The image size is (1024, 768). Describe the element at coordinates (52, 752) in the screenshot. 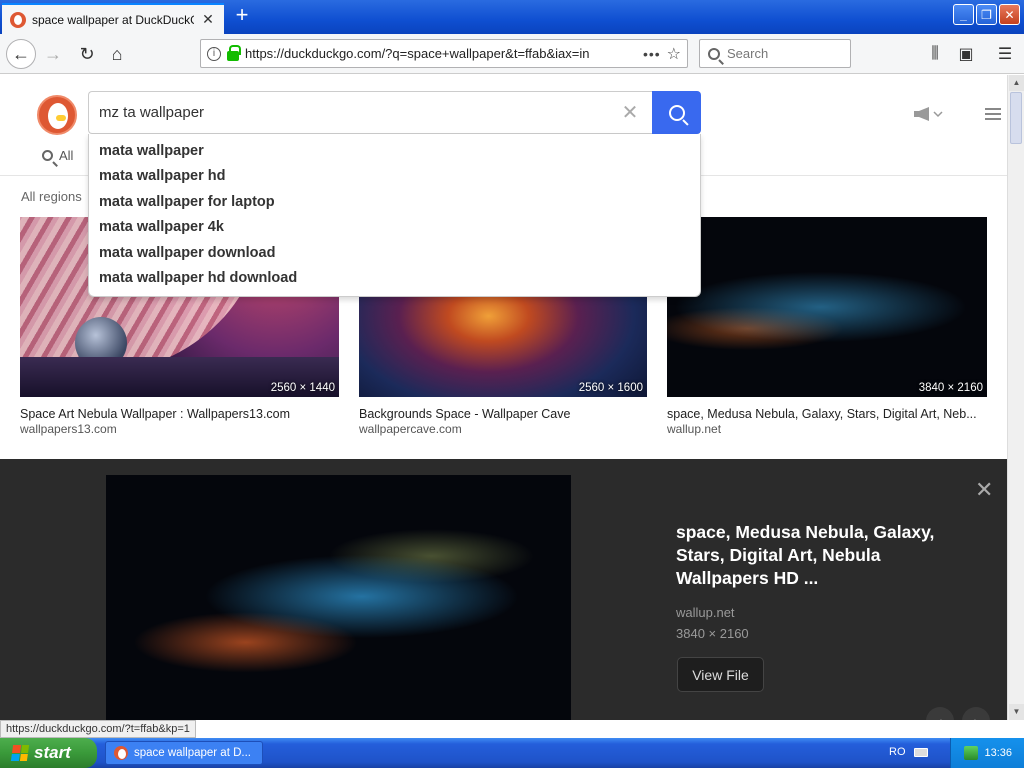

I see `start-label: start` at that location.